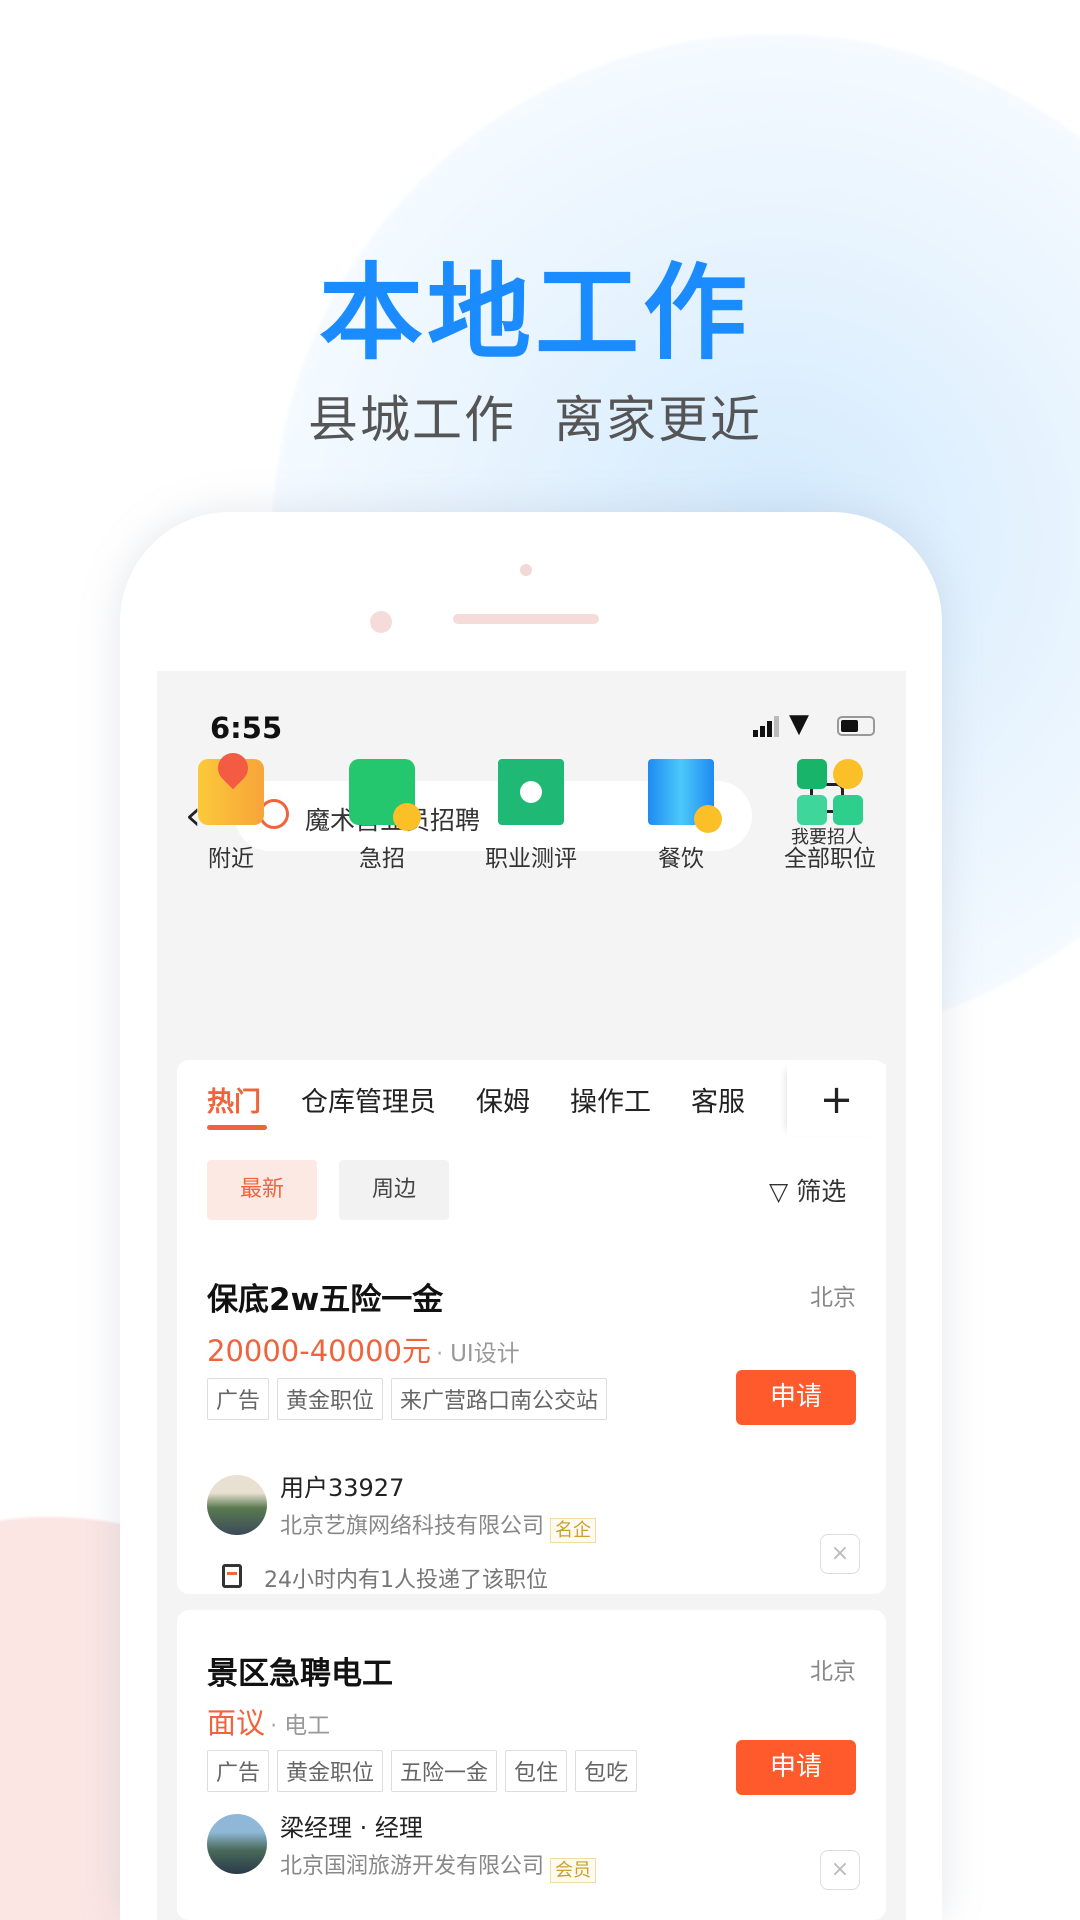 The image size is (1080, 1920). Describe the element at coordinates (531, 859) in the screenshot. I see `shortcut-label: 职业测评` at that location.